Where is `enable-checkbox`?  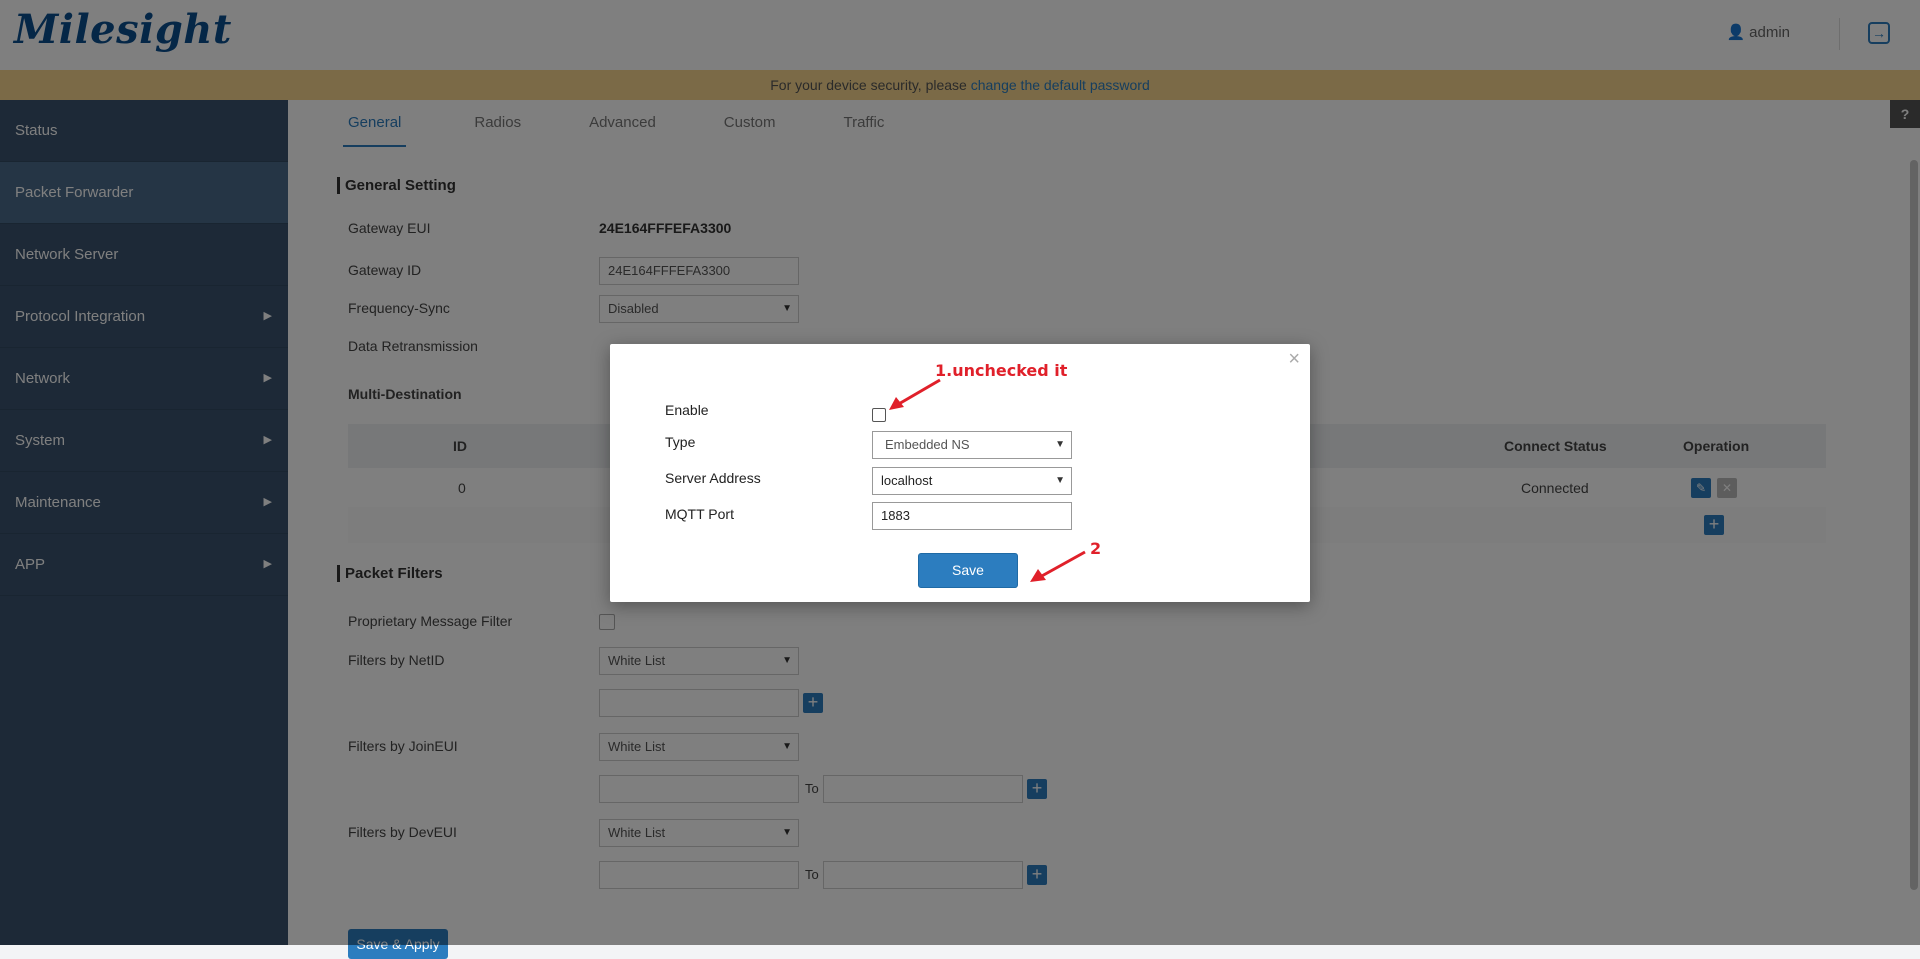 enable-checkbox is located at coordinates (879, 415).